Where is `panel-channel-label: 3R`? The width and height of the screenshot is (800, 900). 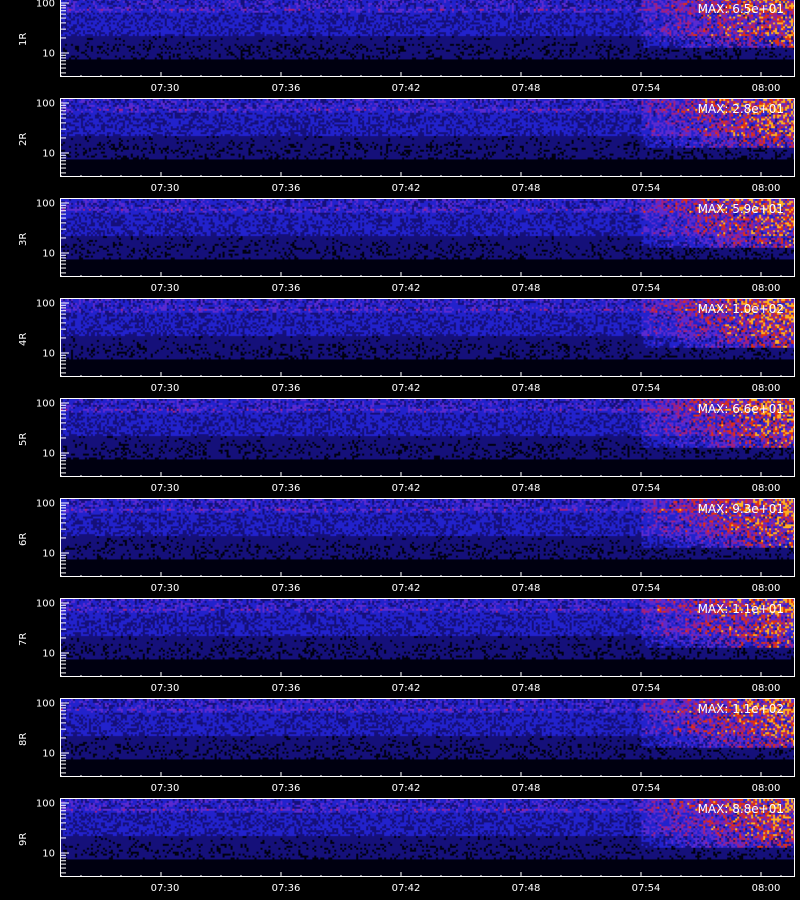 panel-channel-label: 3R is located at coordinates (23, 239).